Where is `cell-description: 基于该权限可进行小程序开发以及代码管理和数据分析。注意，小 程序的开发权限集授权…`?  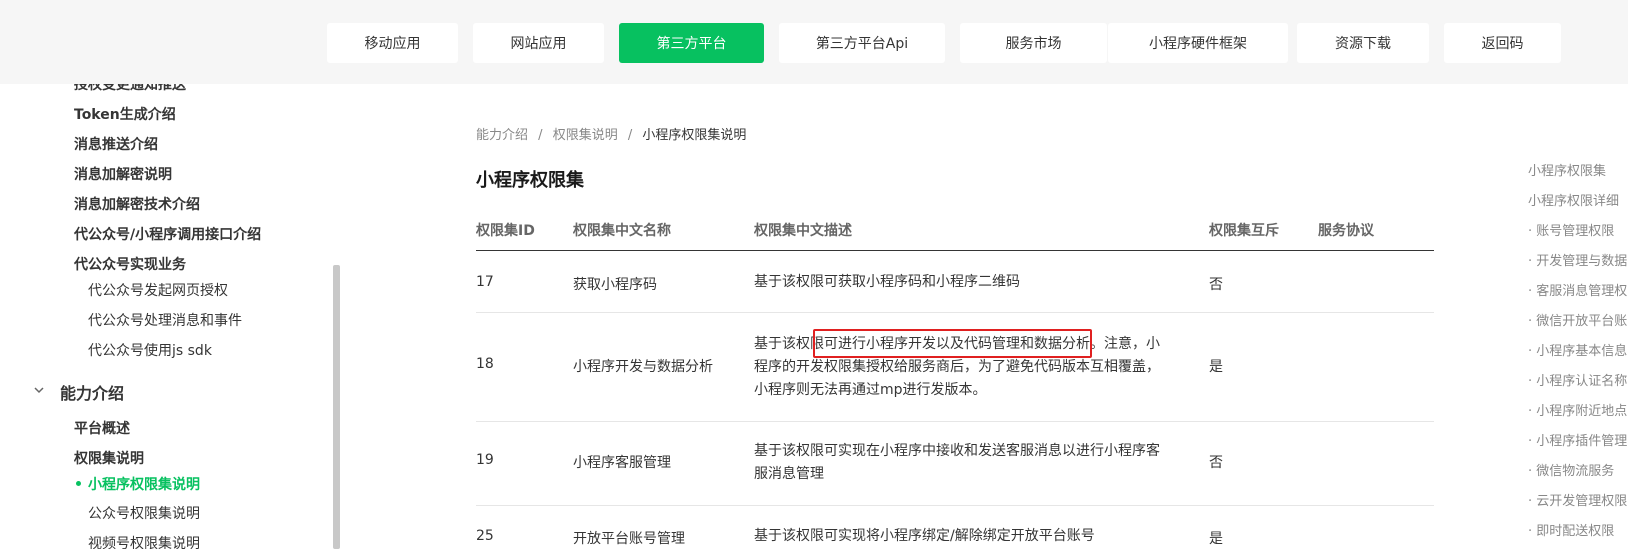
cell-description: 基于该权限可进行小程序开发以及代码管理和数据分析。注意，小 程序的开发权限集授权… is located at coordinates (957, 367).